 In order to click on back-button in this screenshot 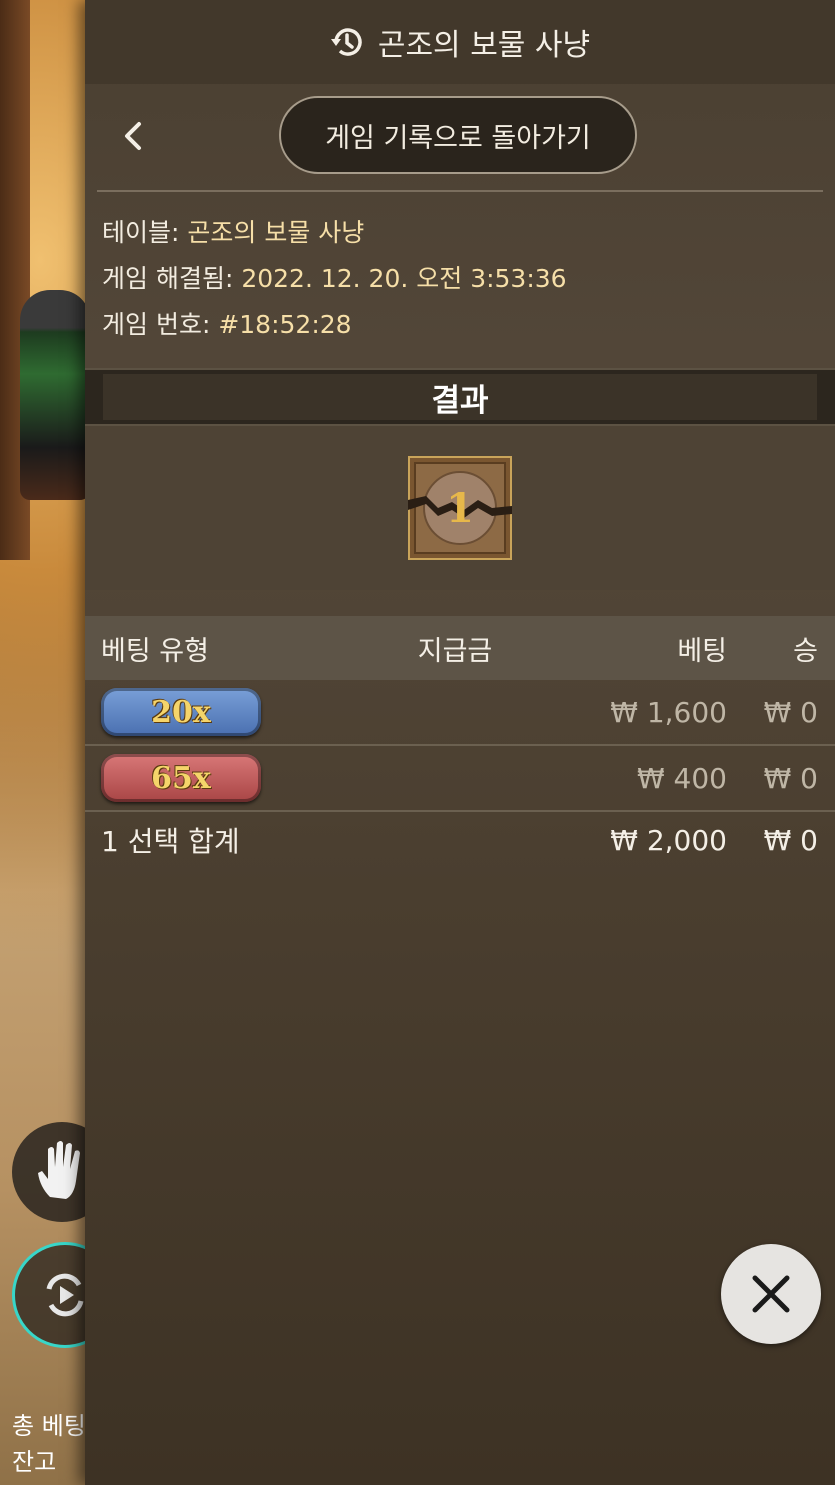, I will do `click(134, 136)`.